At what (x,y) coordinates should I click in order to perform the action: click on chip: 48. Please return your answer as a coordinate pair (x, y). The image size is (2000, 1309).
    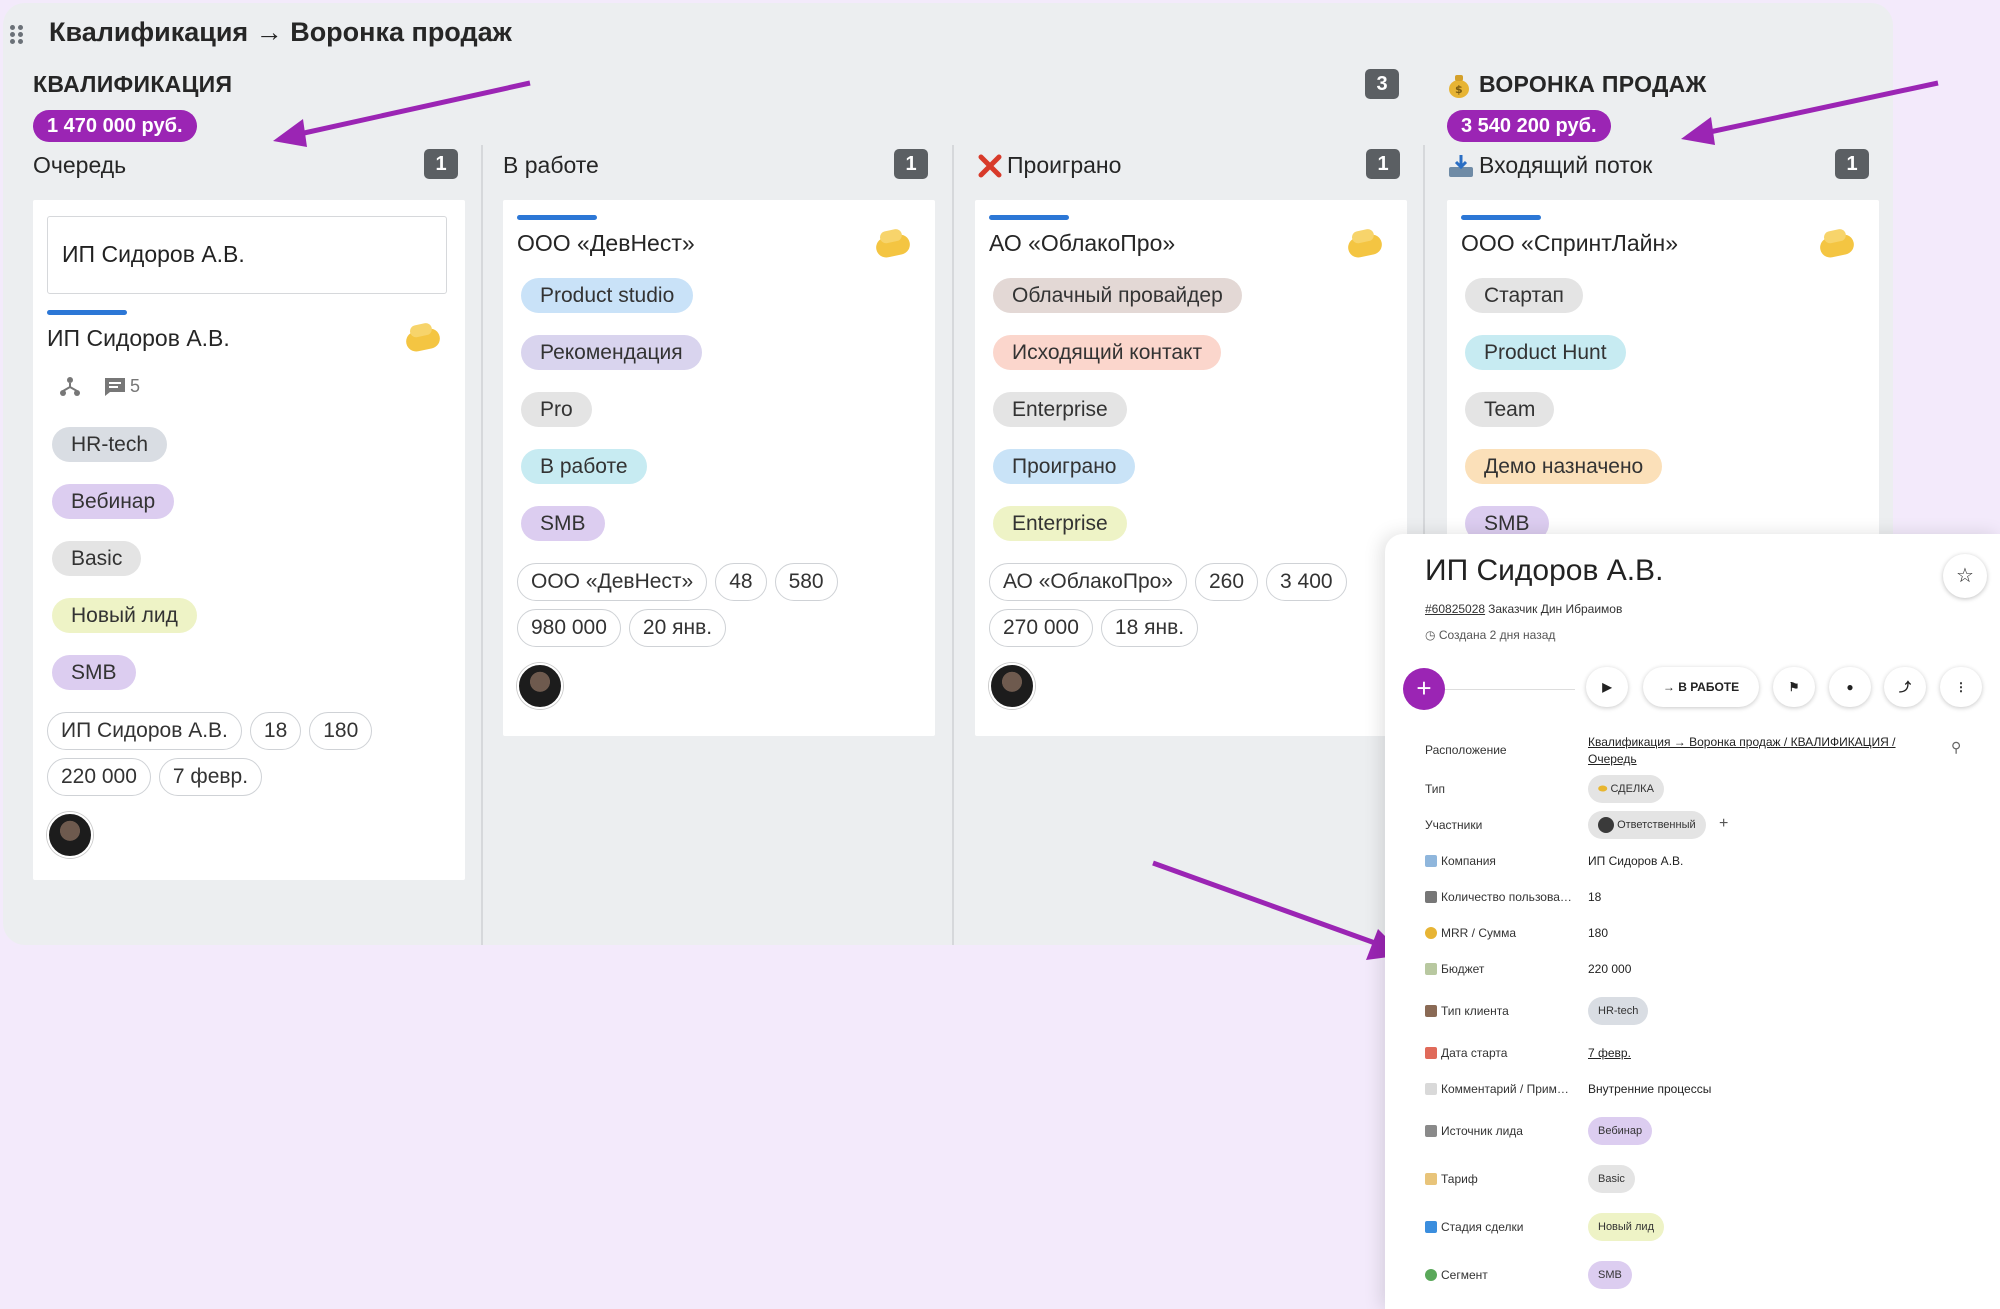
    Looking at the image, I should click on (741, 582).